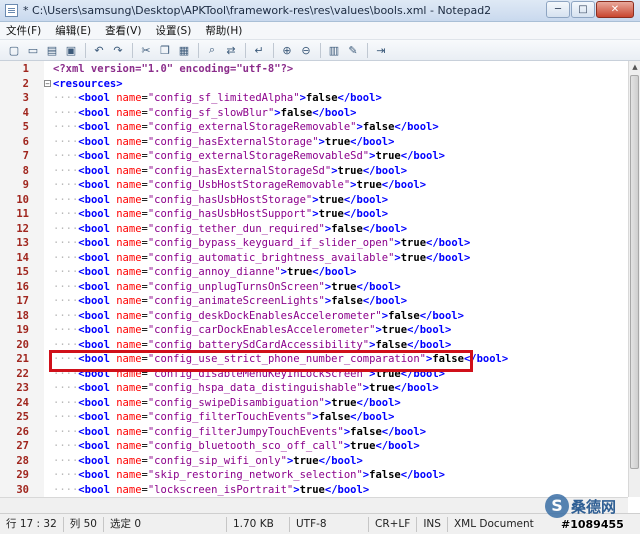 Image resolution: width=640 pixels, height=534 pixels. Describe the element at coordinates (165, 50) in the screenshot. I see `copy-icon: ❐` at that location.